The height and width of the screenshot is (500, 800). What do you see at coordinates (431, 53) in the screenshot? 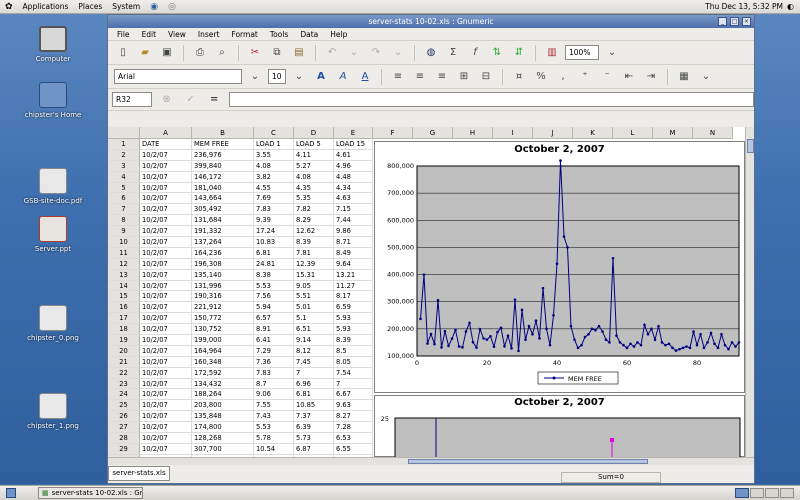
I see `hyperlink-icon: ◍` at bounding box center [431, 53].